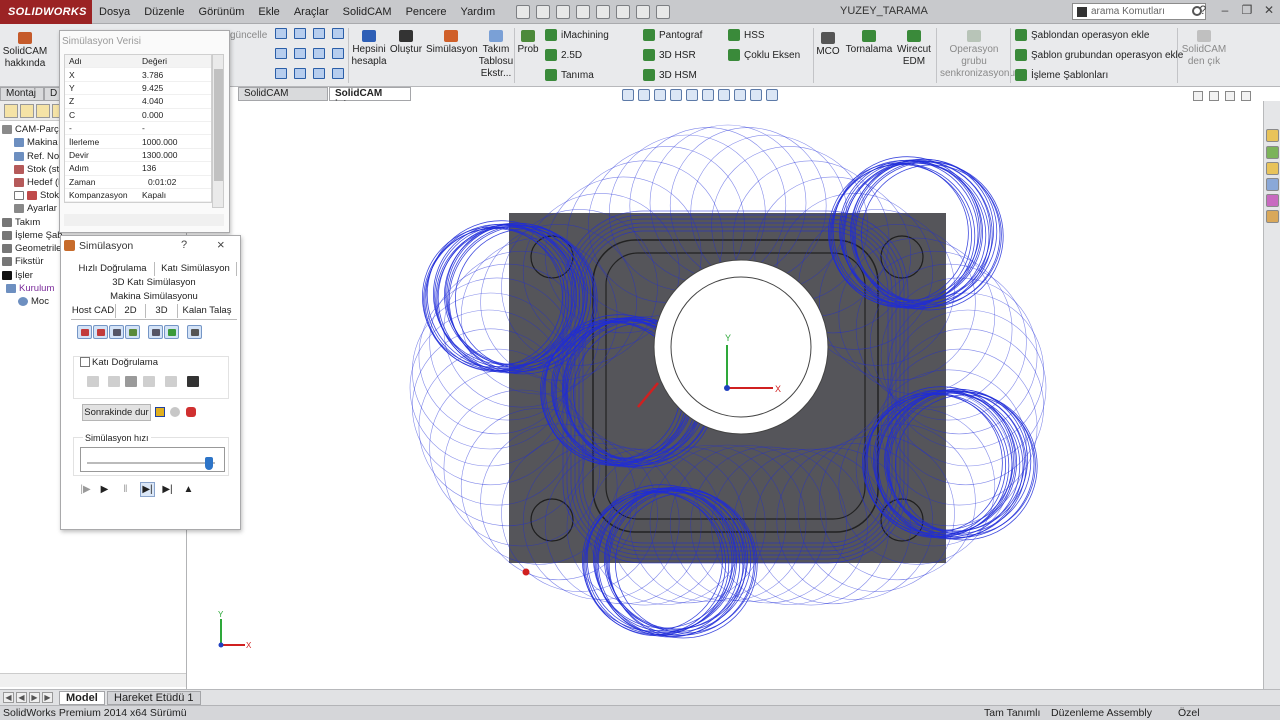  I want to click on data-vertical-scrollbar, so click(218, 131).